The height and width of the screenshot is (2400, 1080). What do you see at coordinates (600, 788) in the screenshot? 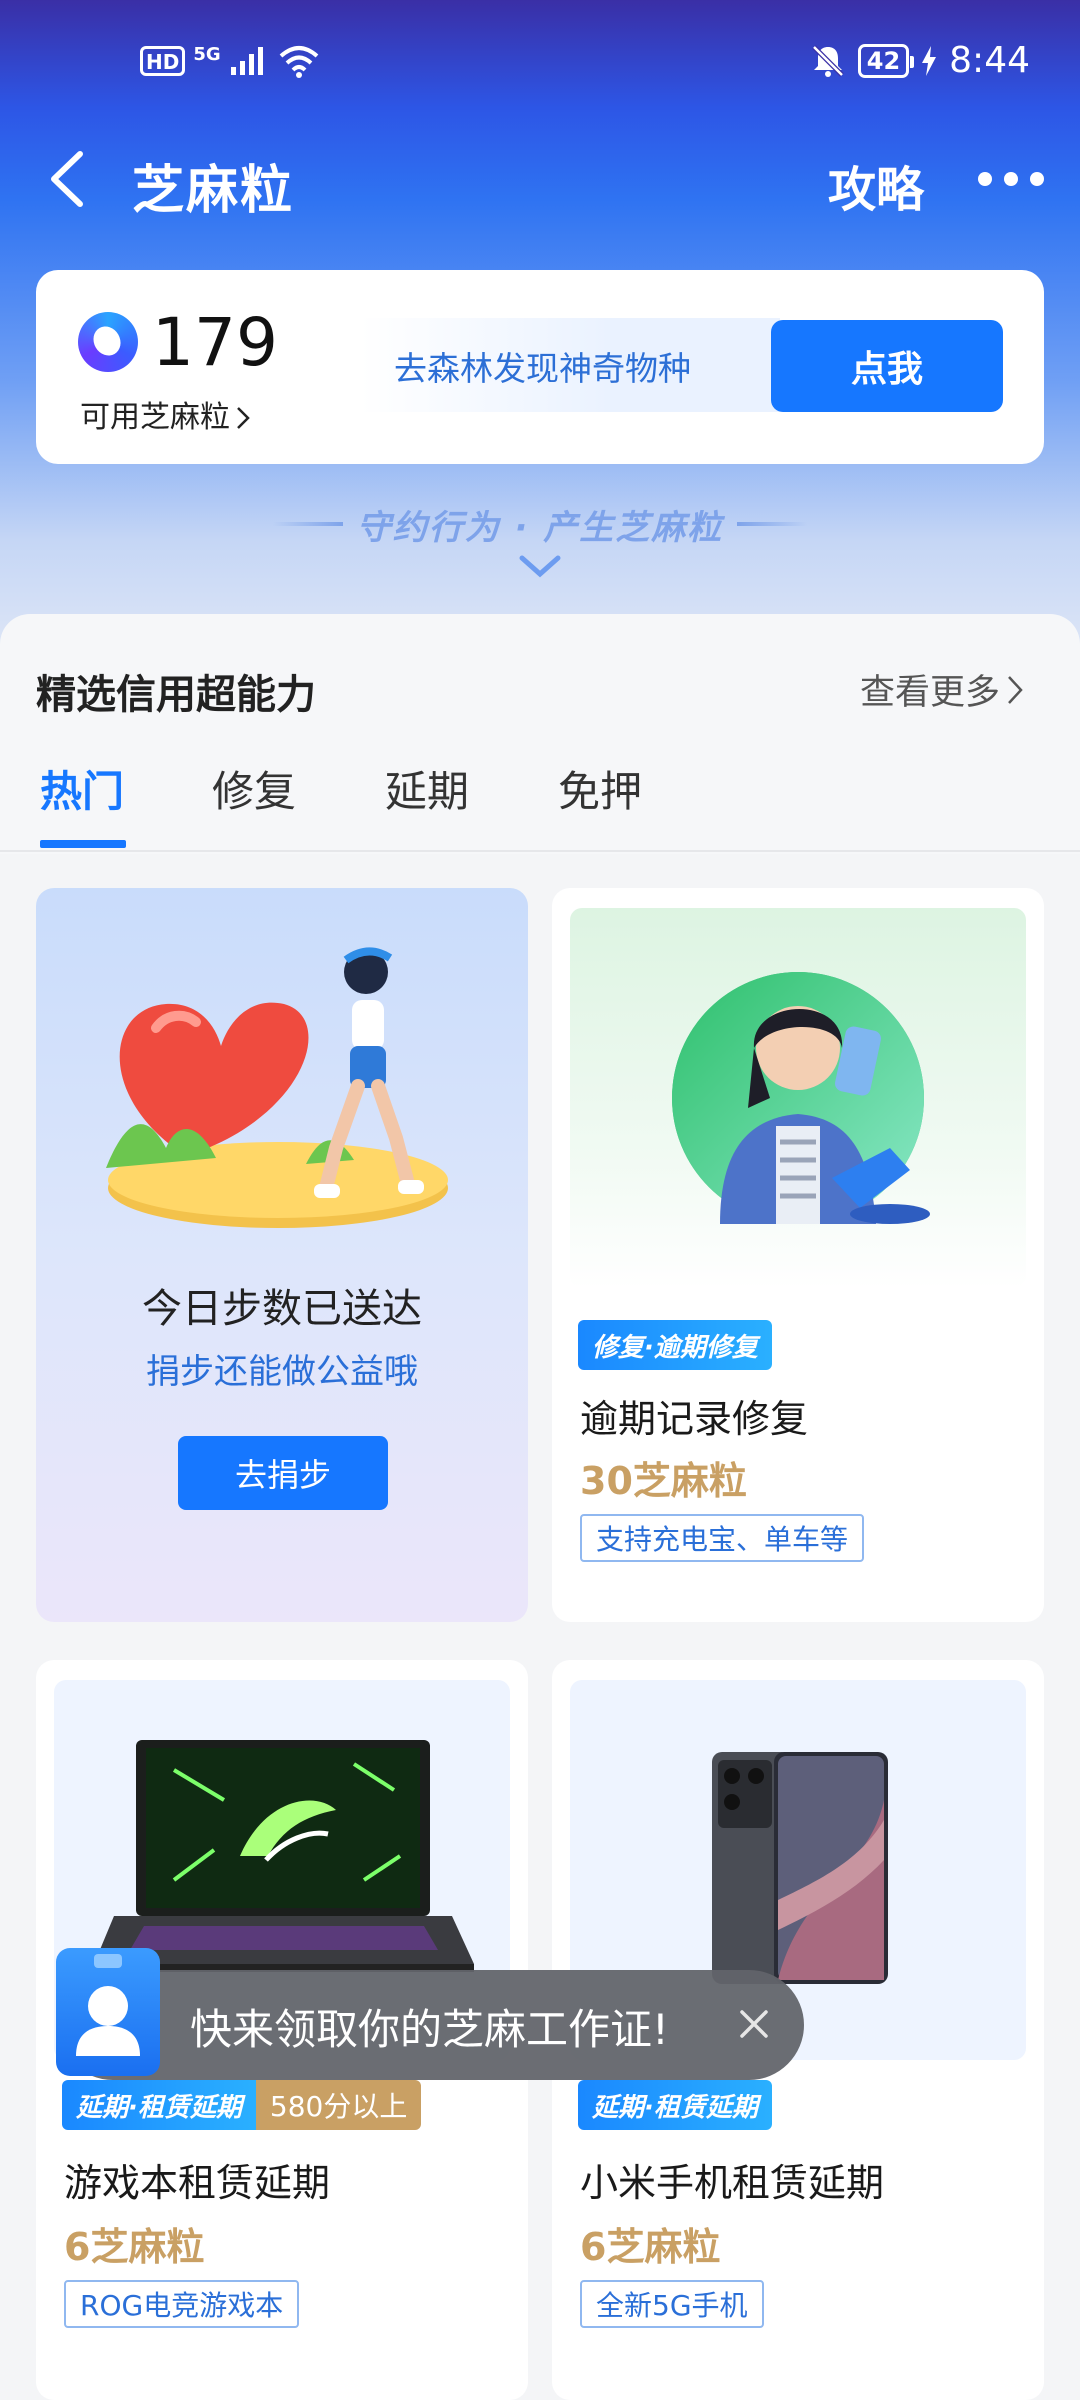
I see `tab-deposit-free: 免押` at bounding box center [600, 788].